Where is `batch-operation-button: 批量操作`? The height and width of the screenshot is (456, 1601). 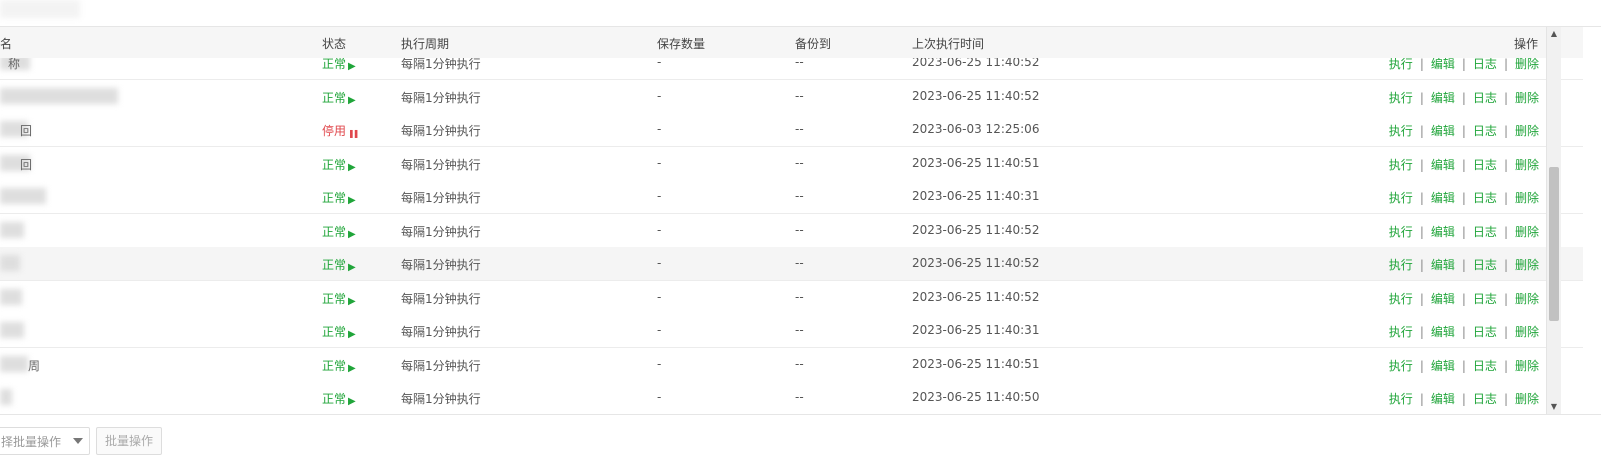 batch-operation-button: 批量操作 is located at coordinates (129, 441).